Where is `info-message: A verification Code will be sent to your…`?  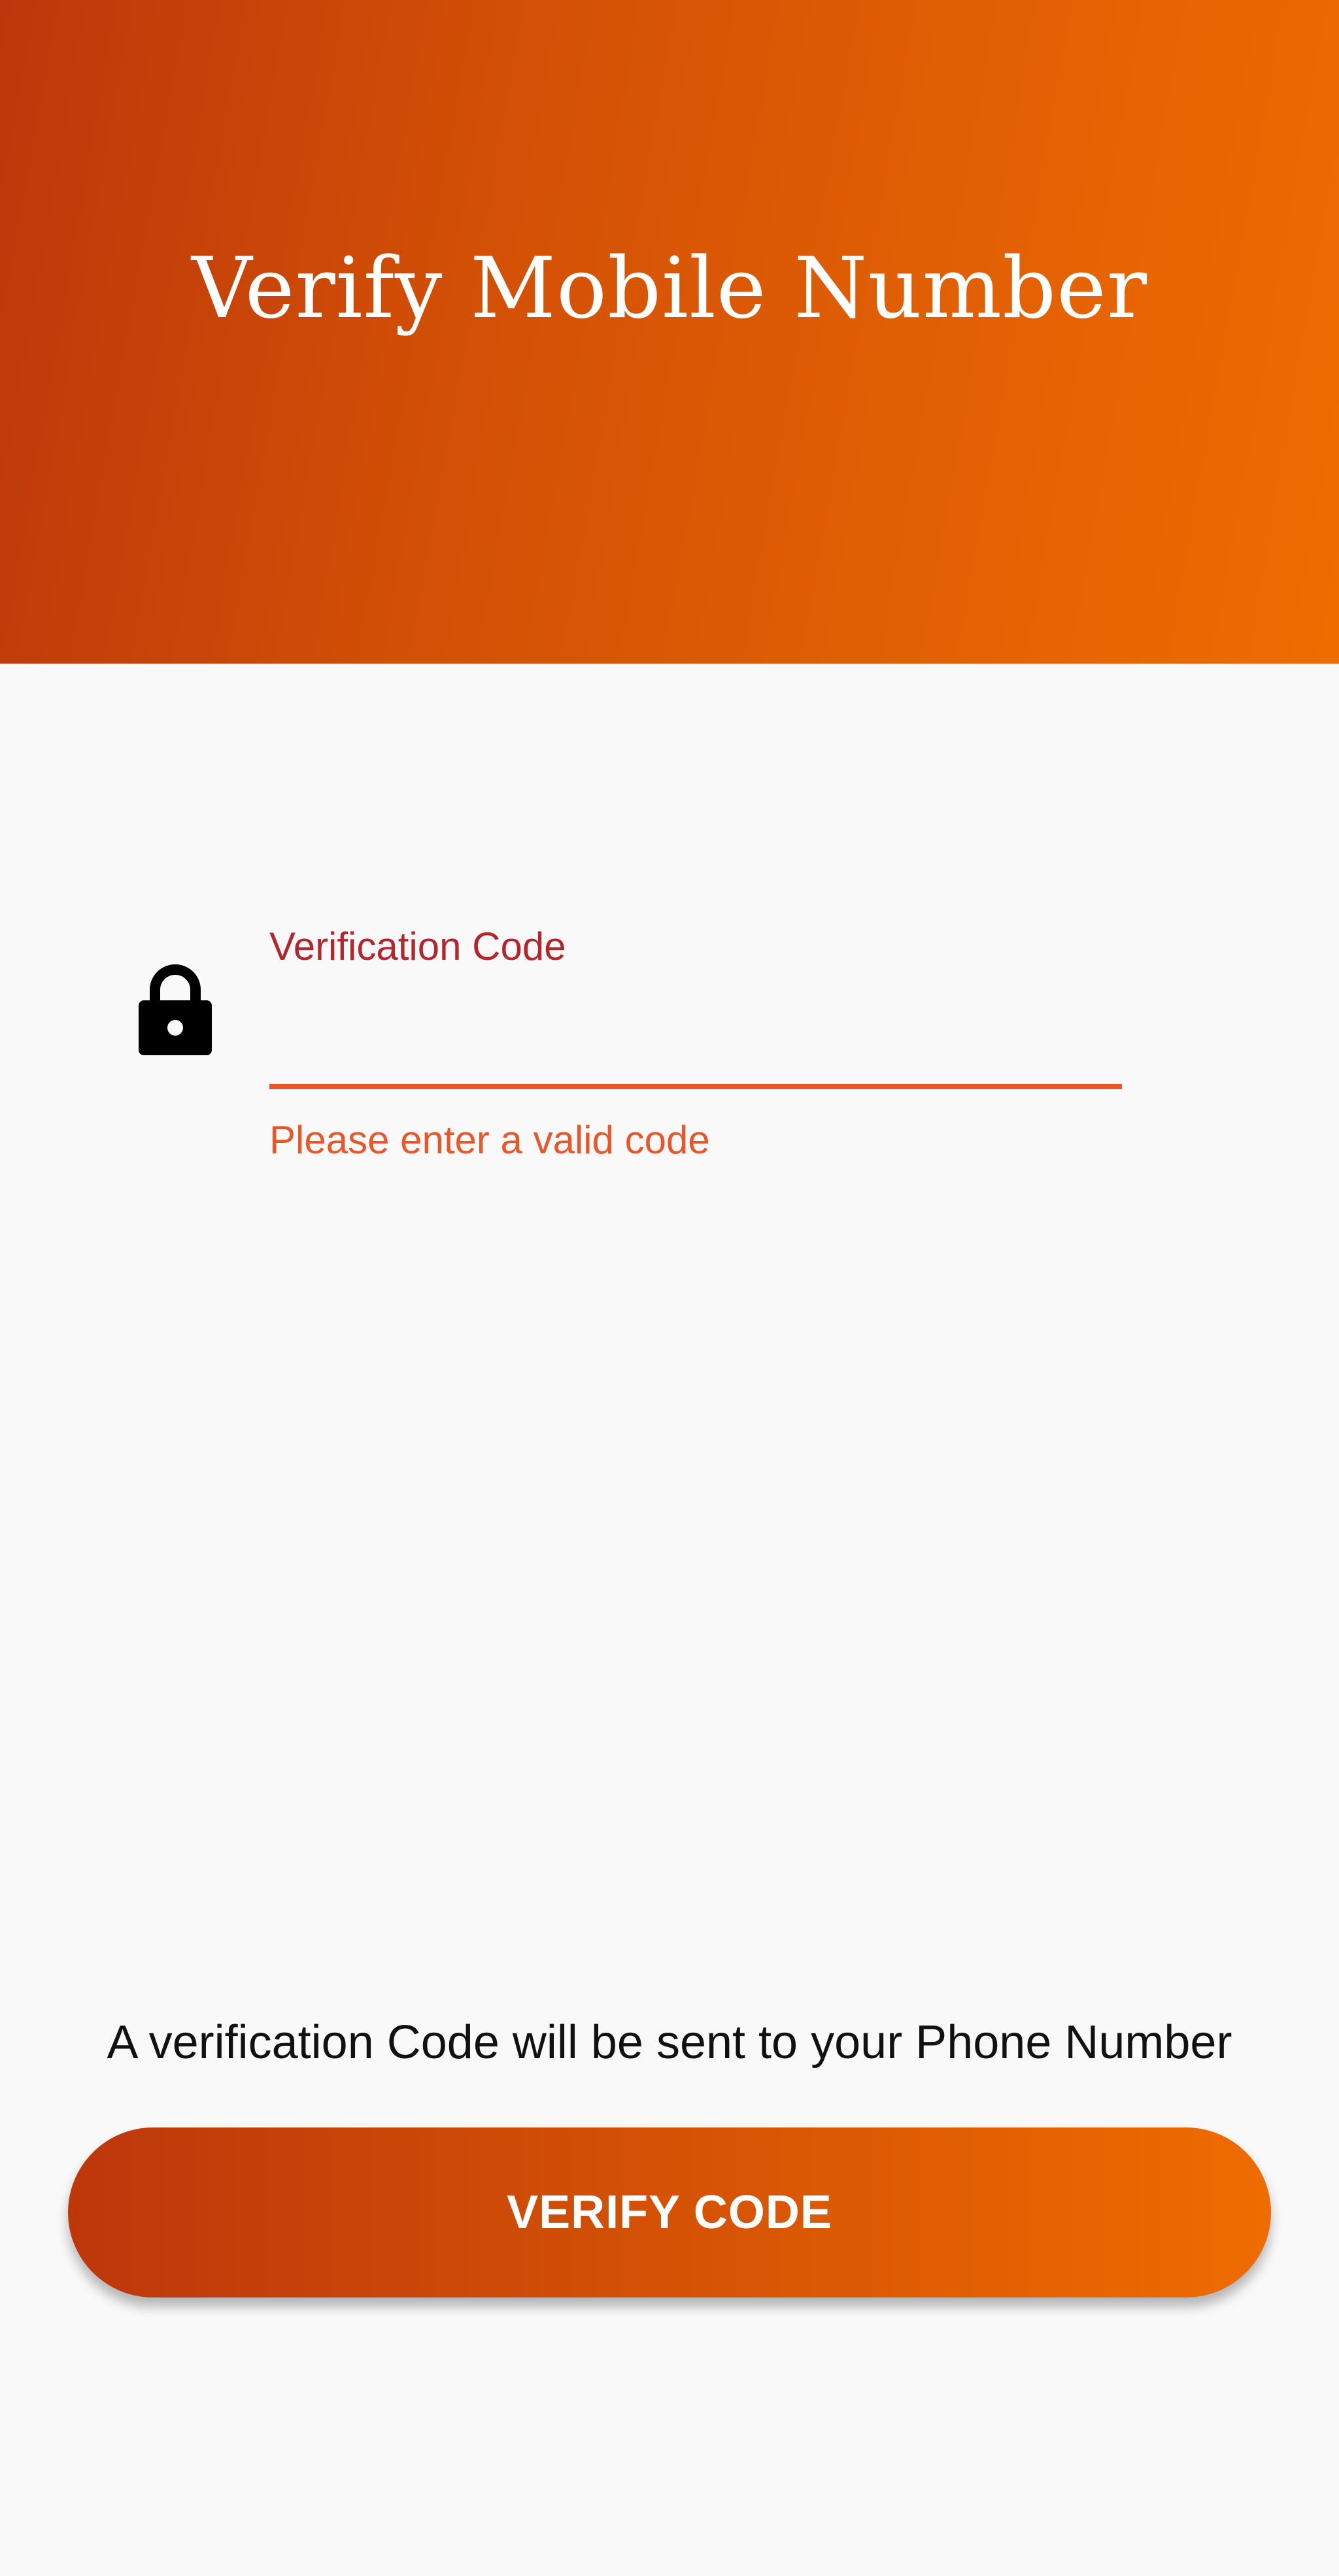
info-message: A verification Code will be sent to your… is located at coordinates (669, 2042).